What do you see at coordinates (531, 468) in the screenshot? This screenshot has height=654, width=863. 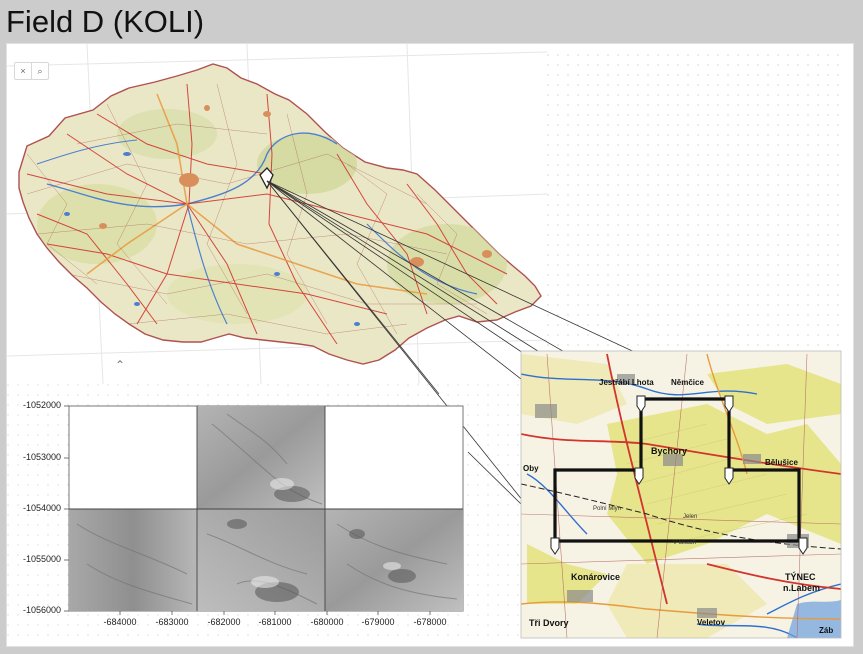 I see `place-label: Oby` at bounding box center [531, 468].